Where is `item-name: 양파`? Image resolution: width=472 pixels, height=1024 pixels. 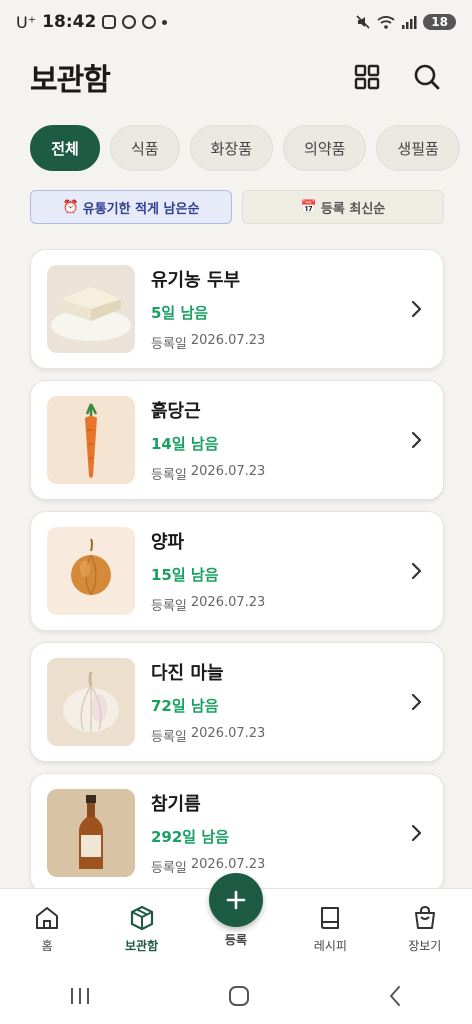
item-name: 양파 is located at coordinates (168, 542).